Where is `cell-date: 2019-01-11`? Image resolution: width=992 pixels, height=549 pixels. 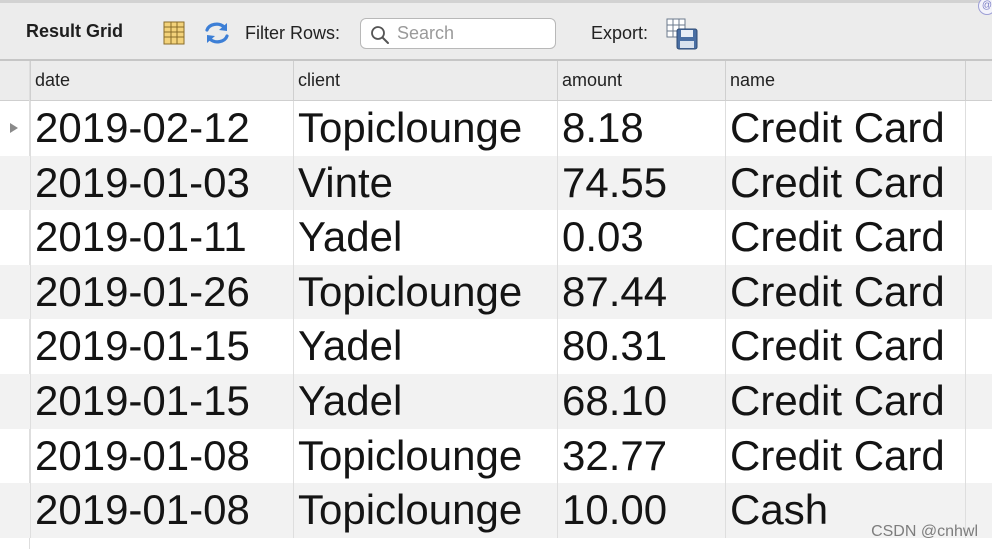 cell-date: 2019-01-11 is located at coordinates (161, 237).